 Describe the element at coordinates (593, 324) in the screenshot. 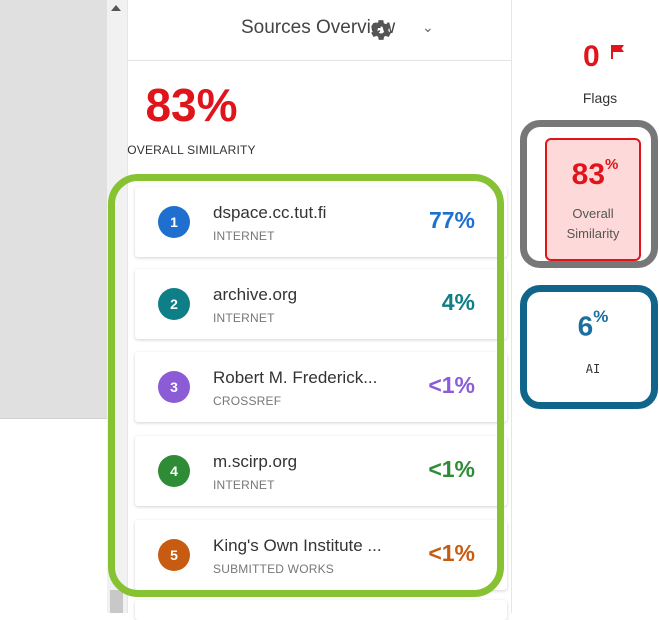

I see `ai-value: 6%` at that location.